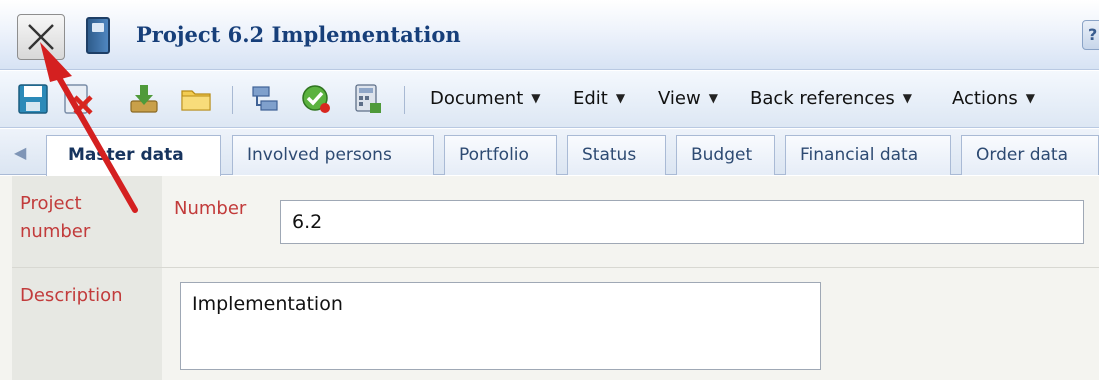 This screenshot has height=380, width=1099. Describe the element at coordinates (682, 222) in the screenshot. I see `number-input: 6.2` at that location.